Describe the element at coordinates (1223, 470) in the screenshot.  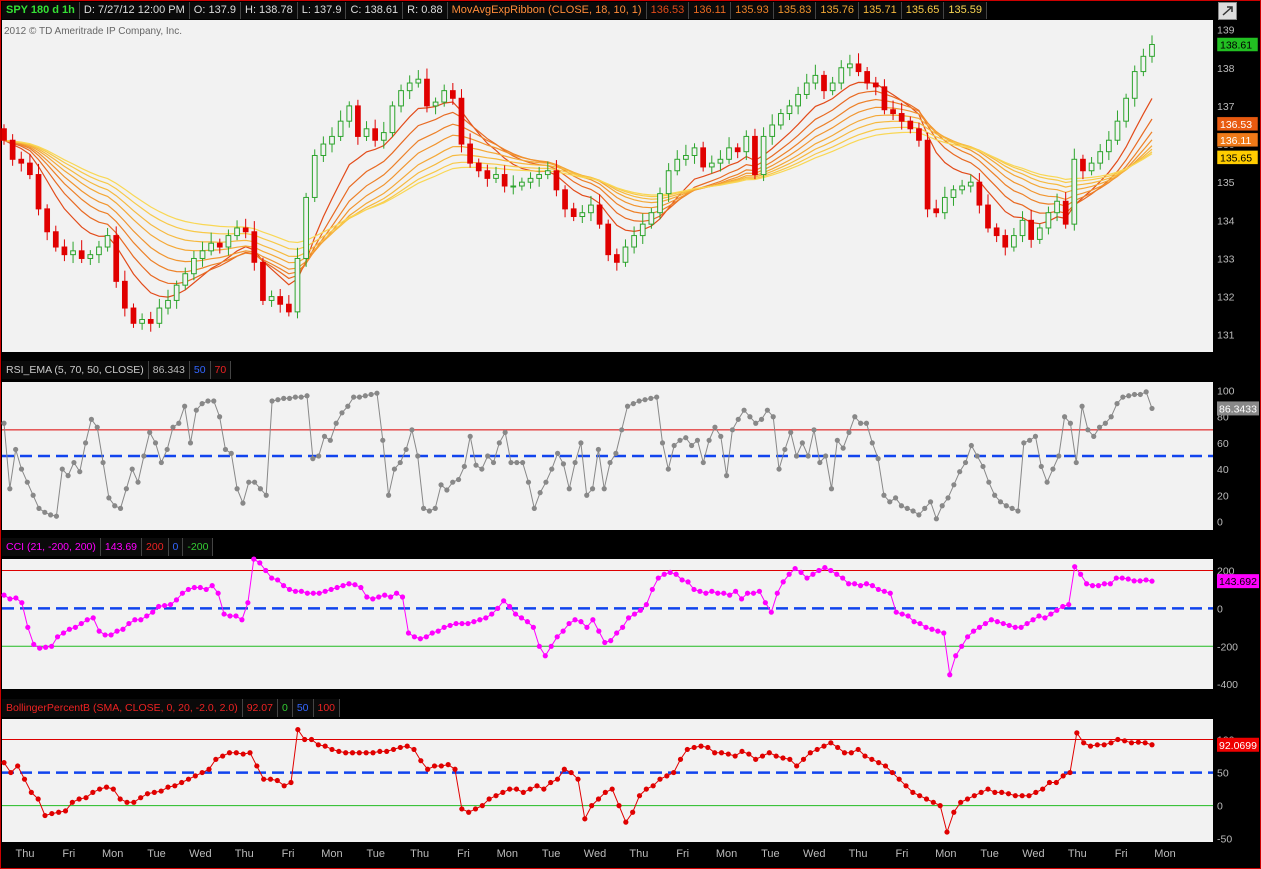
I see `rsi-tick-label: 40` at that location.